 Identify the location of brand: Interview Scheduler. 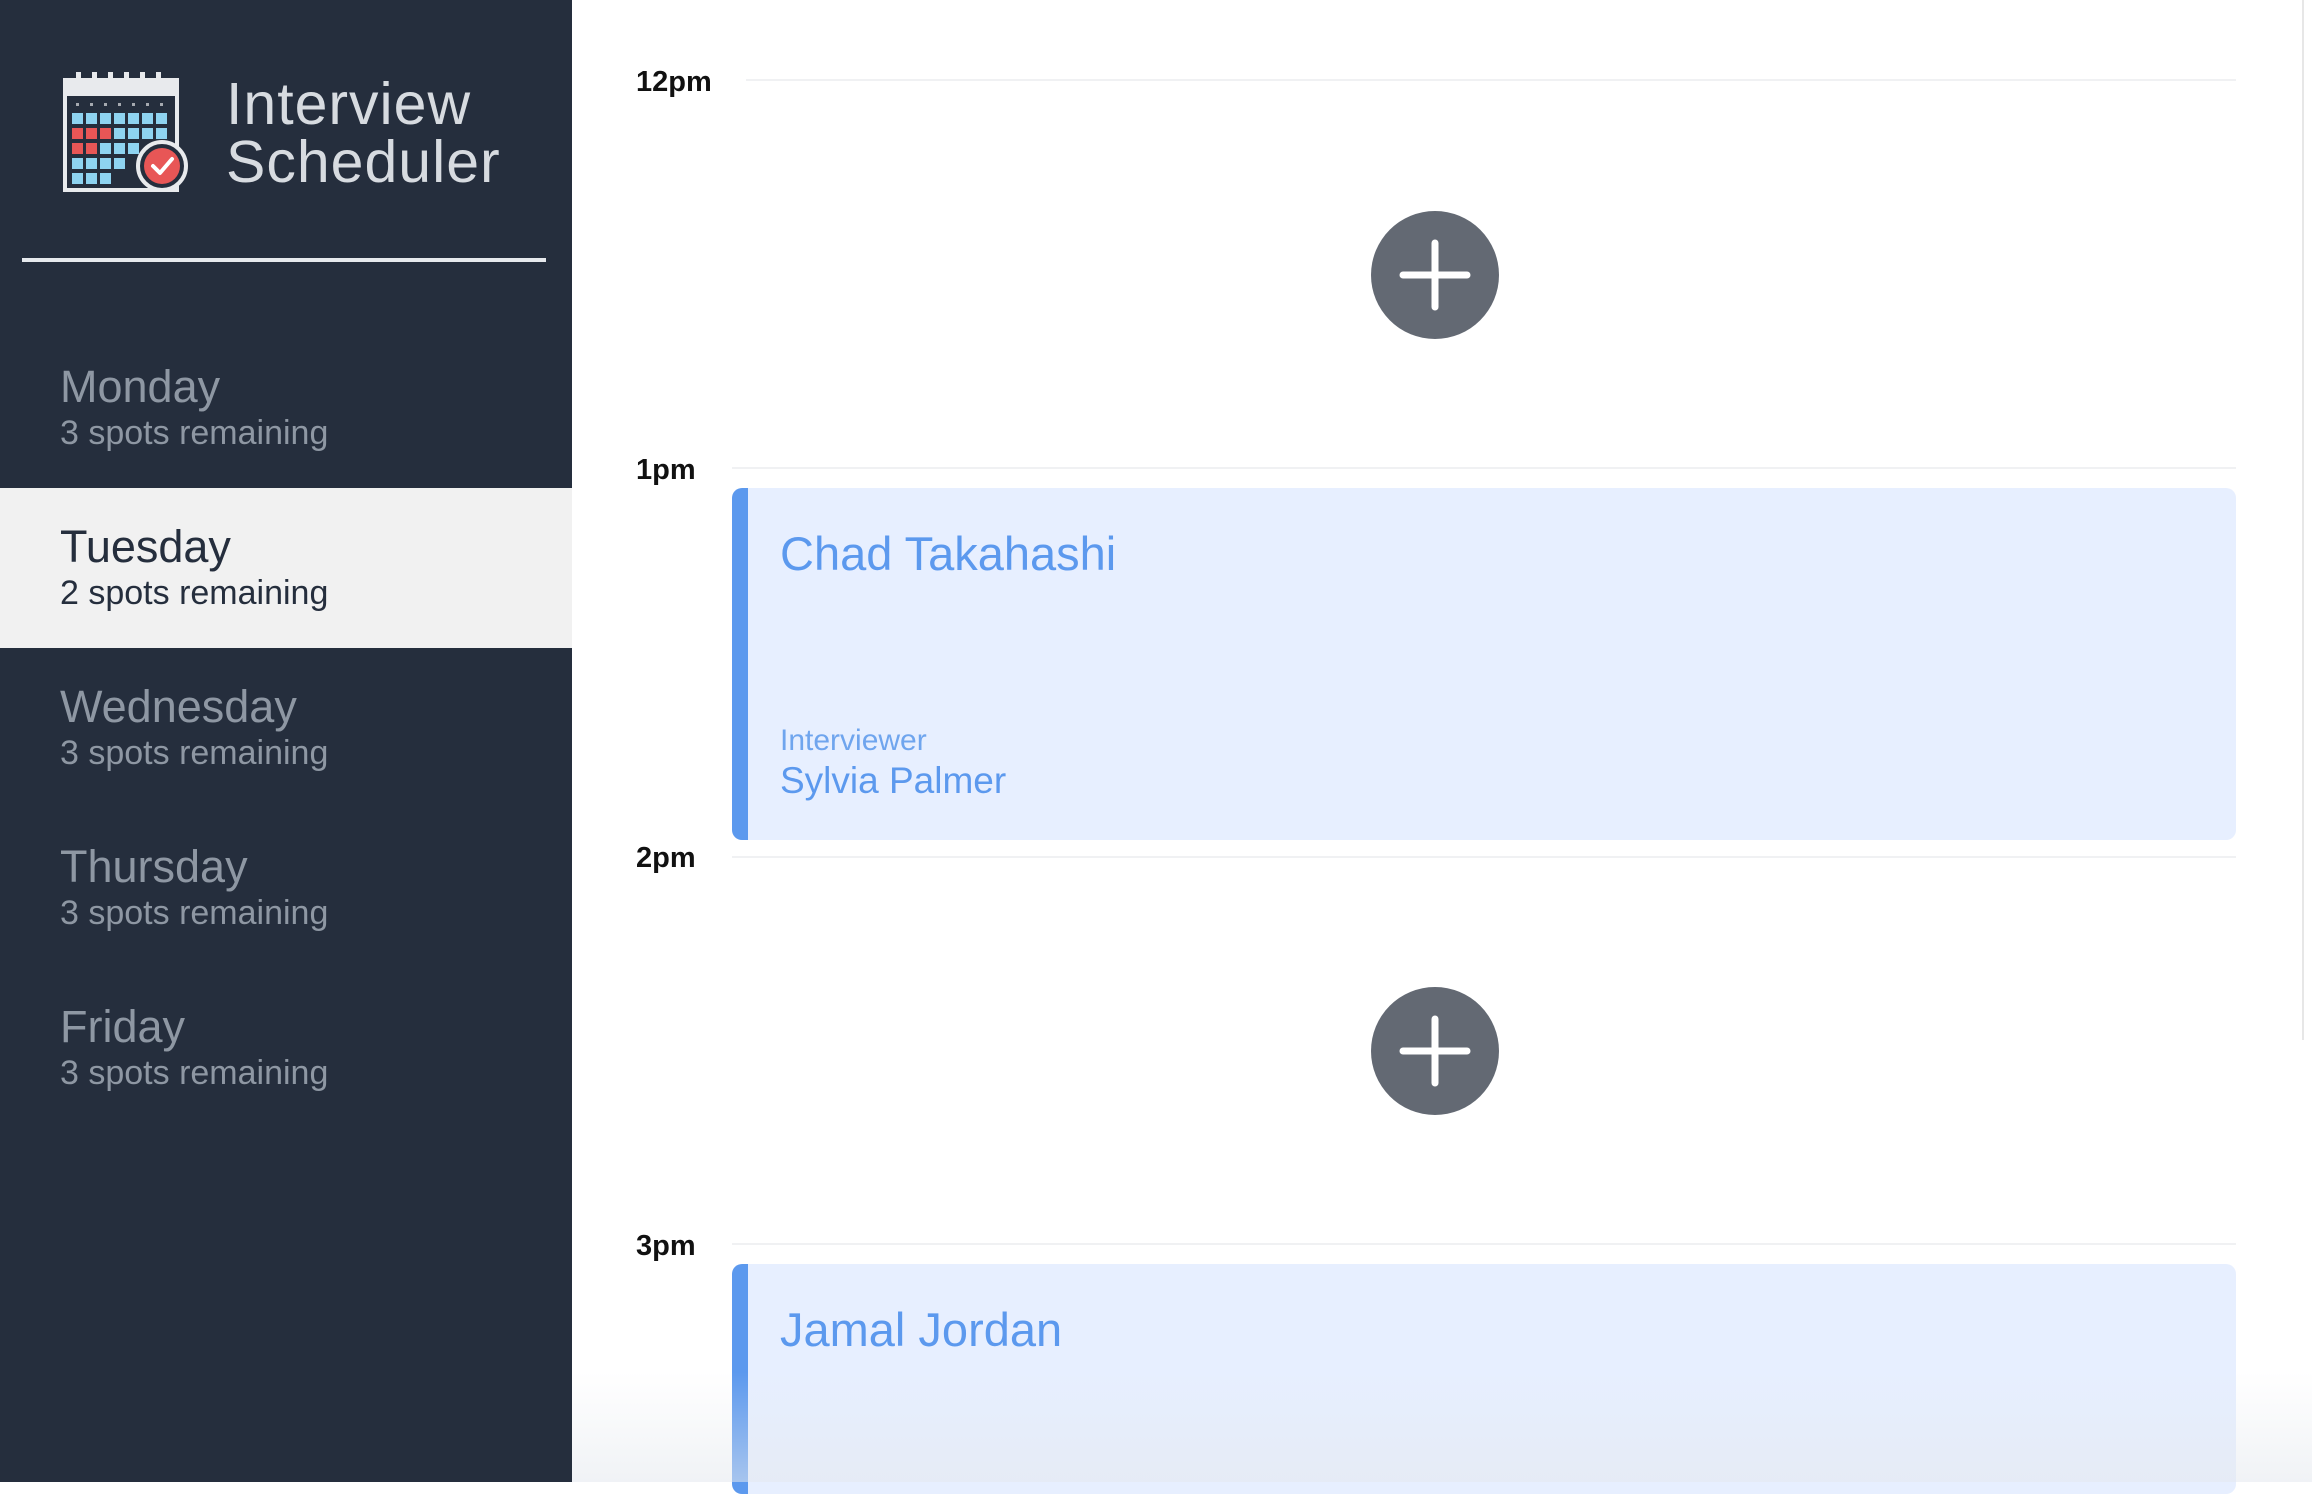
(281, 132).